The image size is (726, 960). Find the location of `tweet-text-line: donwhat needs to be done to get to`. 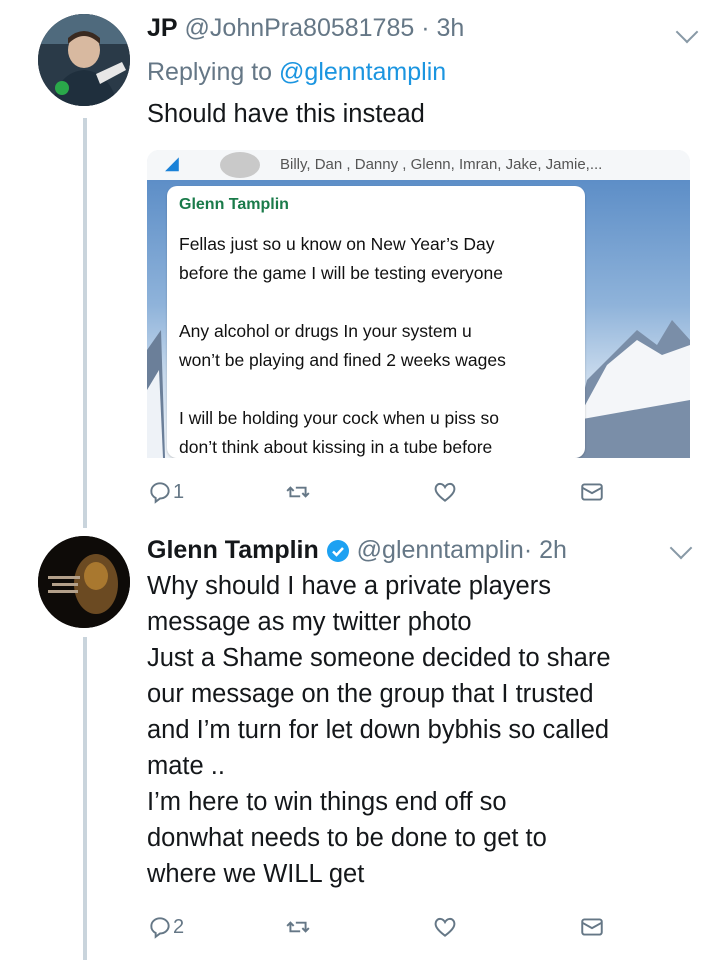

tweet-text-line: donwhat needs to be done to get to is located at coordinates (347, 838).